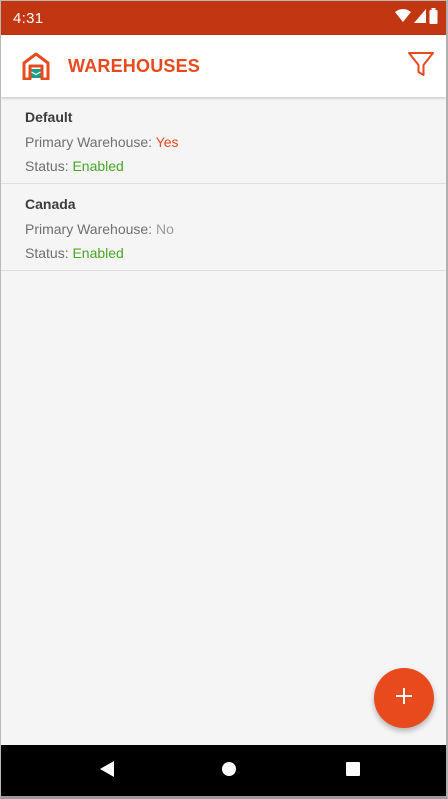  I want to click on status-bar: 4:31, so click(223, 18).